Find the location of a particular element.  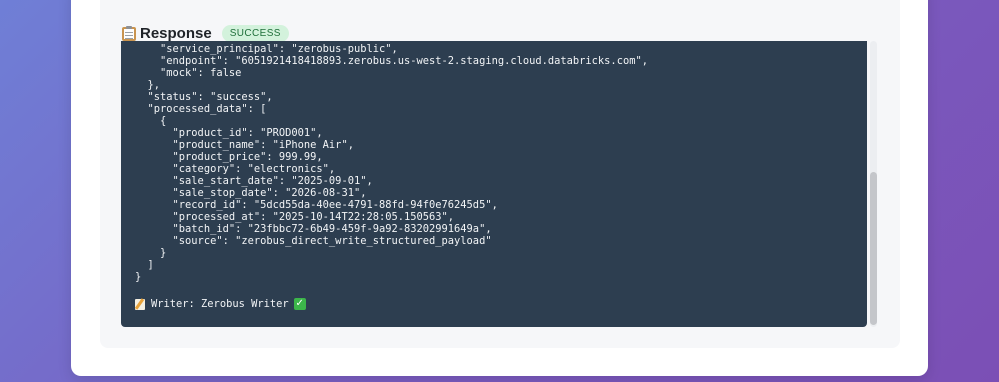

code-line: { is located at coordinates (151, 121).